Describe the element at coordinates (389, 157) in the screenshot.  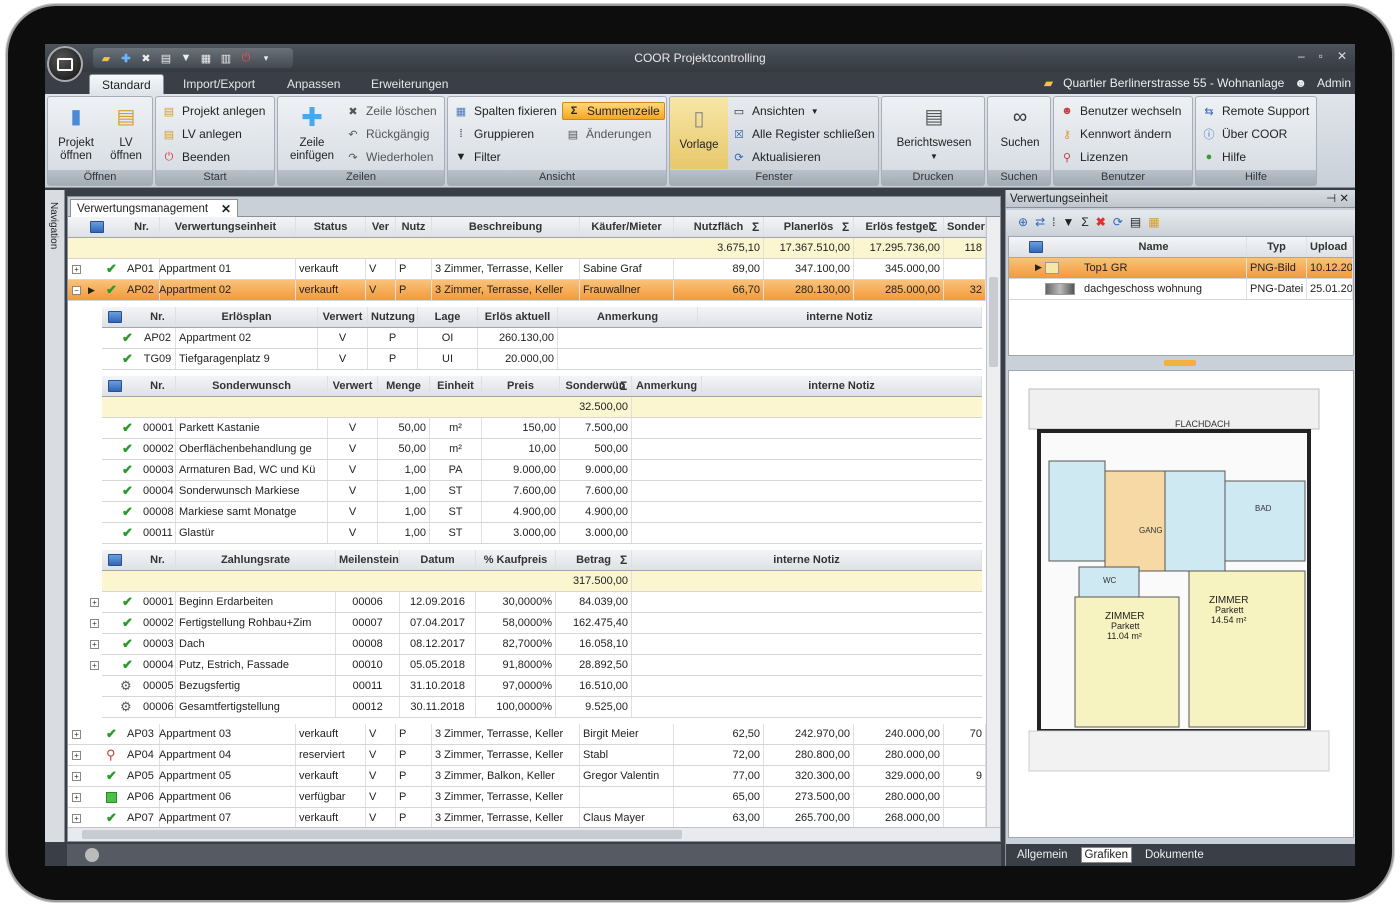
I see `wiederholen-button: ↷ Wiederholen` at that location.